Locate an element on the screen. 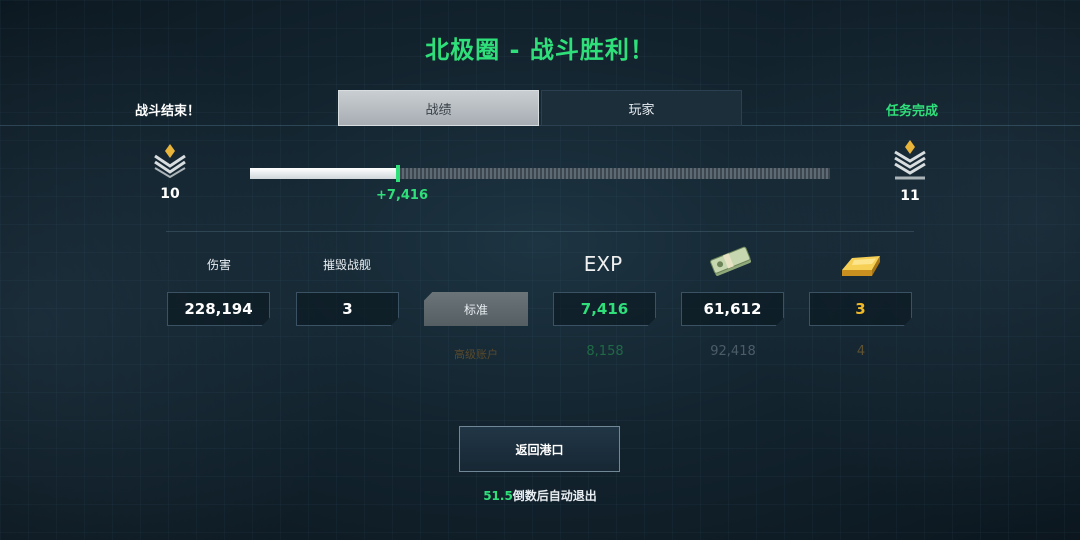 The image size is (1080, 540). battle-ended-label: 战斗结束！ is located at coordinates (168, 111).